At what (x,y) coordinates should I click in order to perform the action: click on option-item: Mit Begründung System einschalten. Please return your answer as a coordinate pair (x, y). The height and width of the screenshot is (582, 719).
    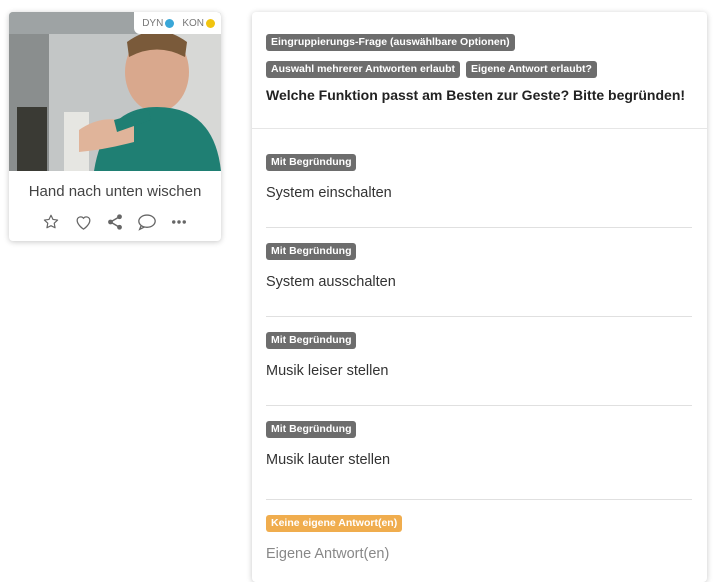
    Looking at the image, I should click on (479, 176).